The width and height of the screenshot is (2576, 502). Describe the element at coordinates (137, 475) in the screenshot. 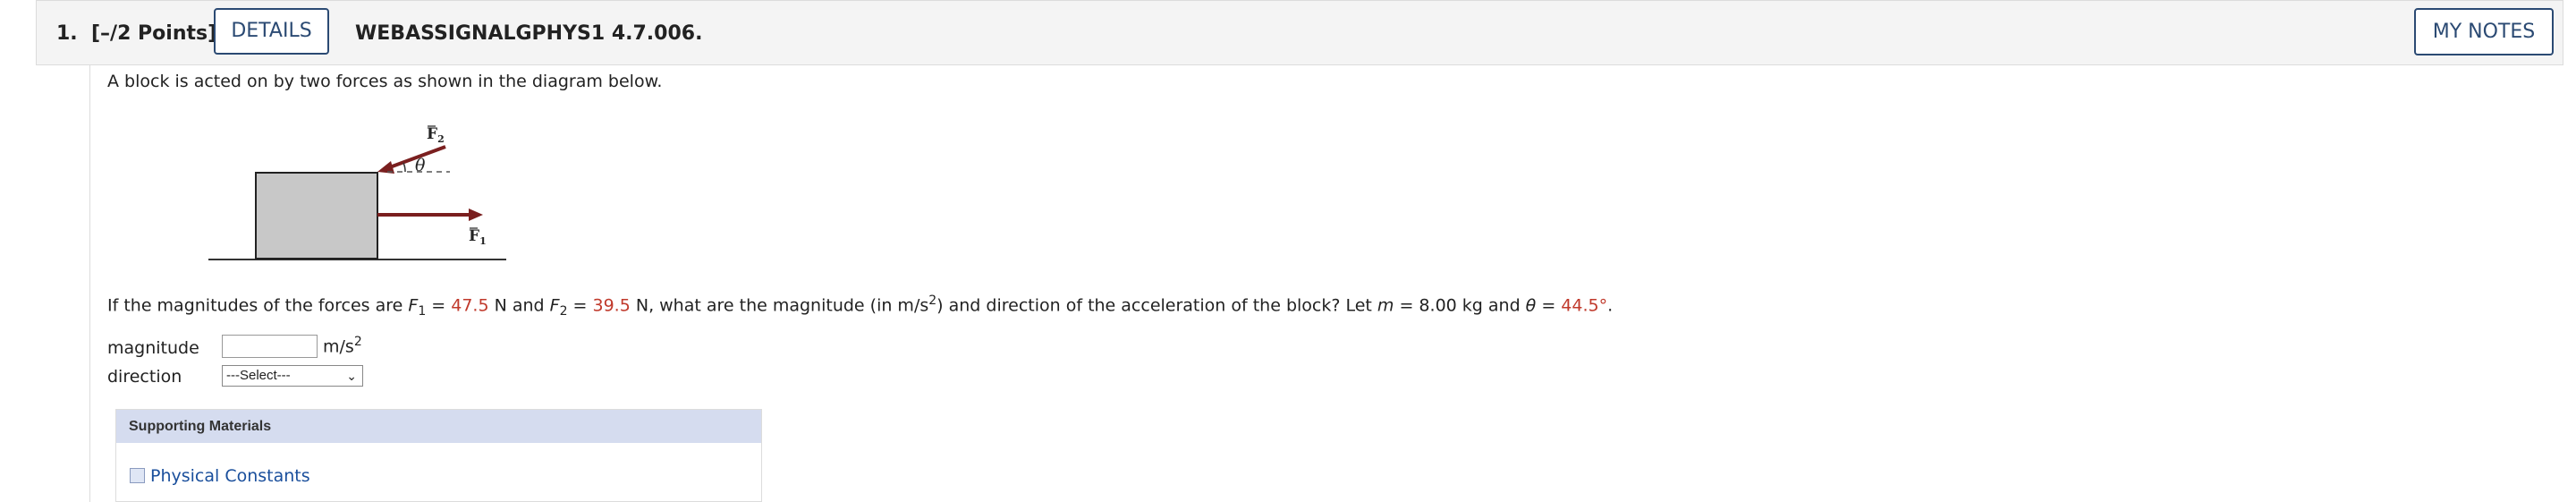

I see `physical-constants-checkbox` at that location.